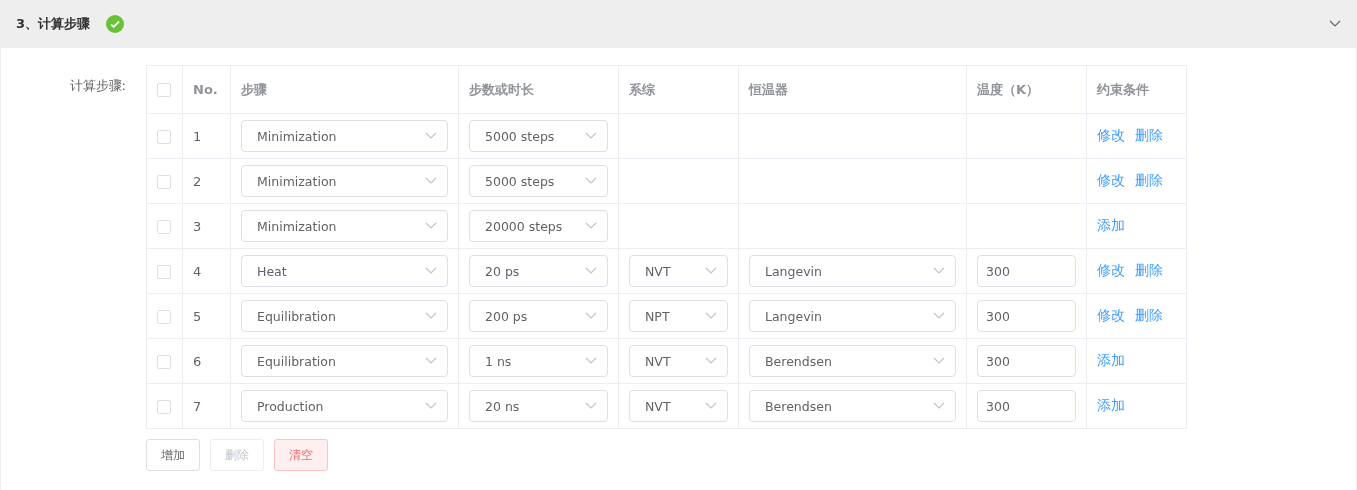 This screenshot has height=490, width=1357. Describe the element at coordinates (538, 271) in the screenshot. I see `select-field: 20 ps` at that location.